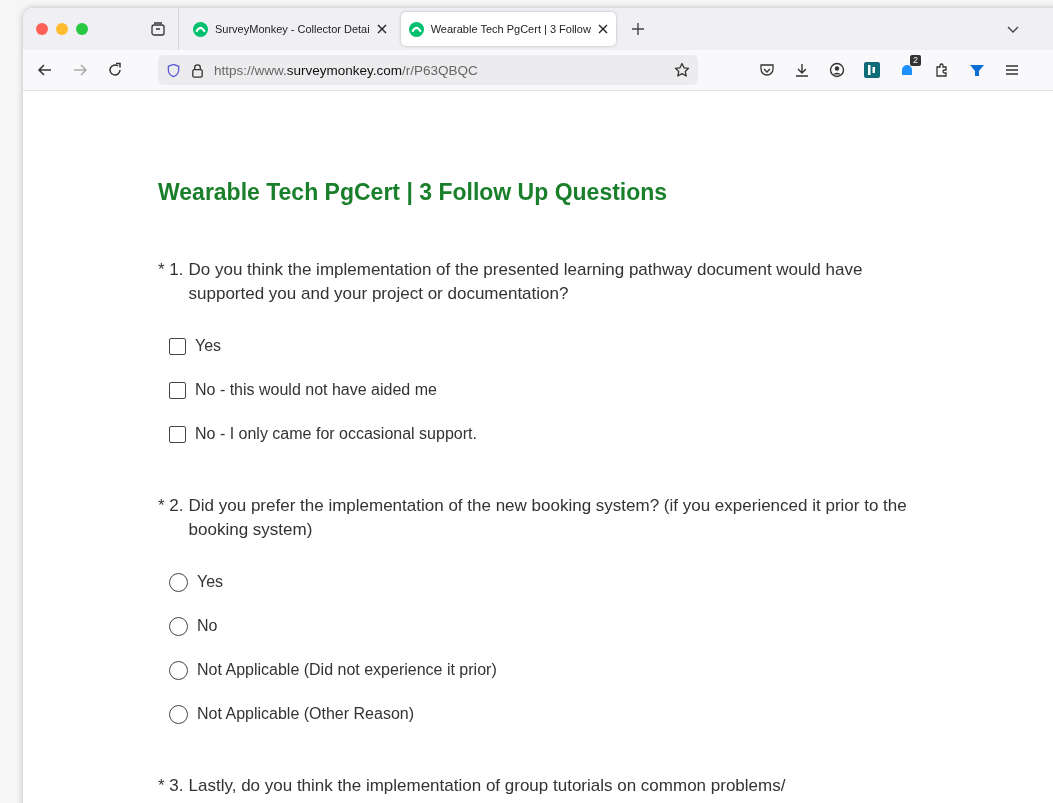  I want to click on question-number: * 2., so click(171, 506).